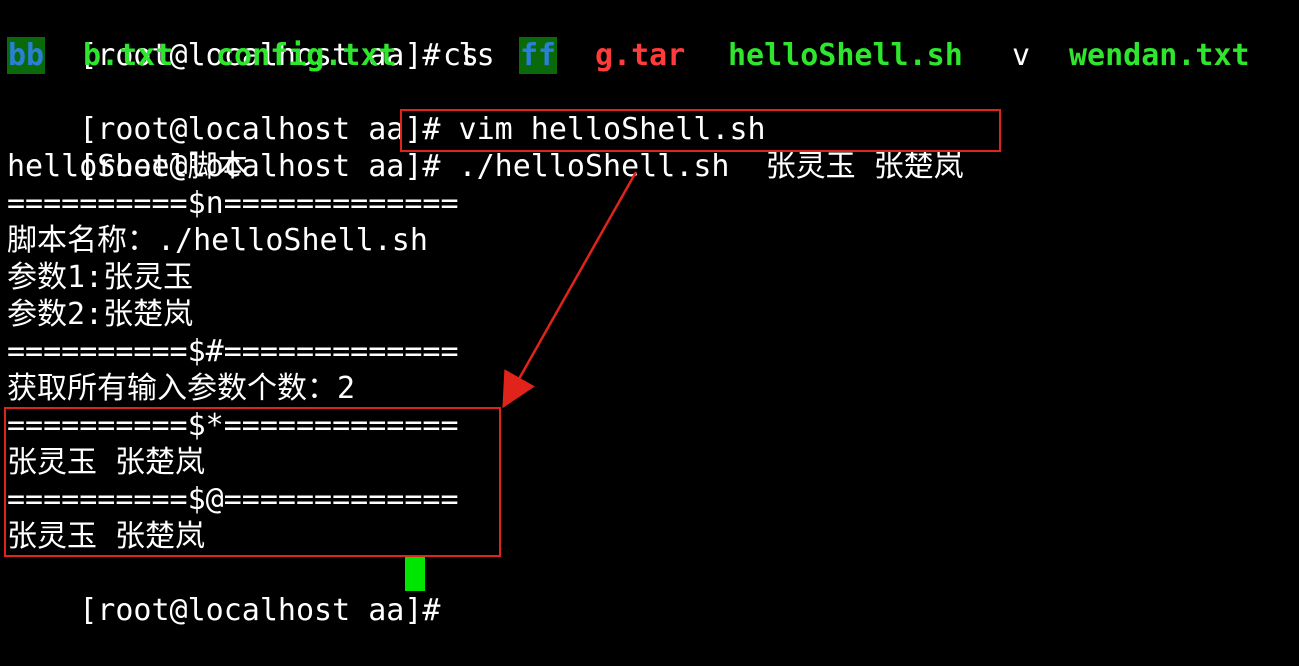 The height and width of the screenshot is (666, 1299). Describe the element at coordinates (570, 290) in the screenshot. I see `annotation-arrow` at that location.